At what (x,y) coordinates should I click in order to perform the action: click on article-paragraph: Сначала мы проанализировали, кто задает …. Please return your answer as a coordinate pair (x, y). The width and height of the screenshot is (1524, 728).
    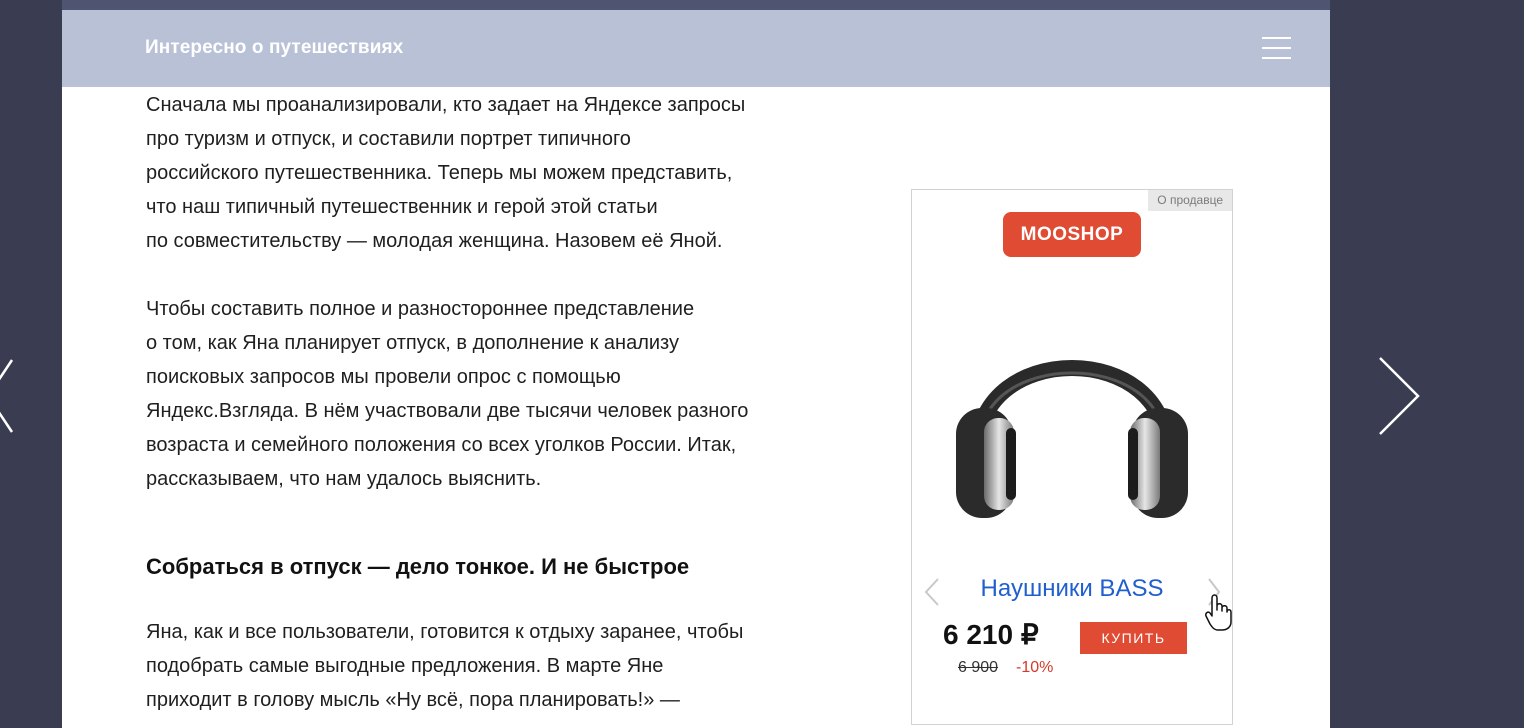
    Looking at the image, I should click on (446, 173).